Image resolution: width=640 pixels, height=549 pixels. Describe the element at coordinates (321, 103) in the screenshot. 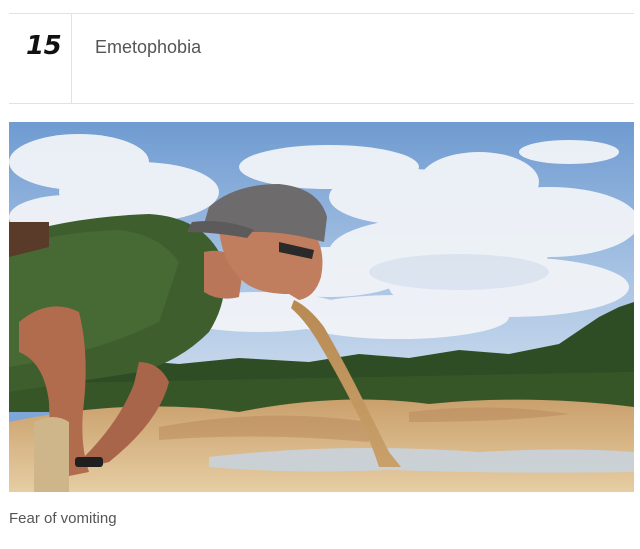

I see `header-divider` at that location.